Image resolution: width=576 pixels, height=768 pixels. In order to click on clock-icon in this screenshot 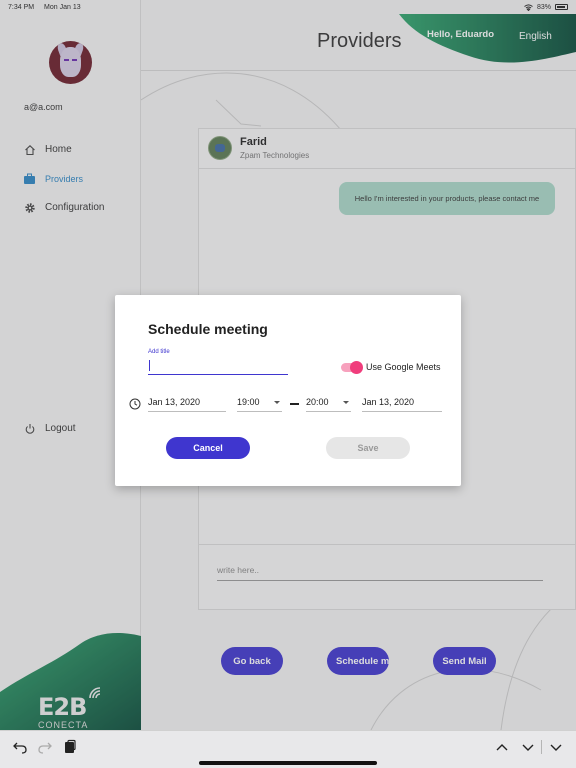, I will do `click(135, 404)`.